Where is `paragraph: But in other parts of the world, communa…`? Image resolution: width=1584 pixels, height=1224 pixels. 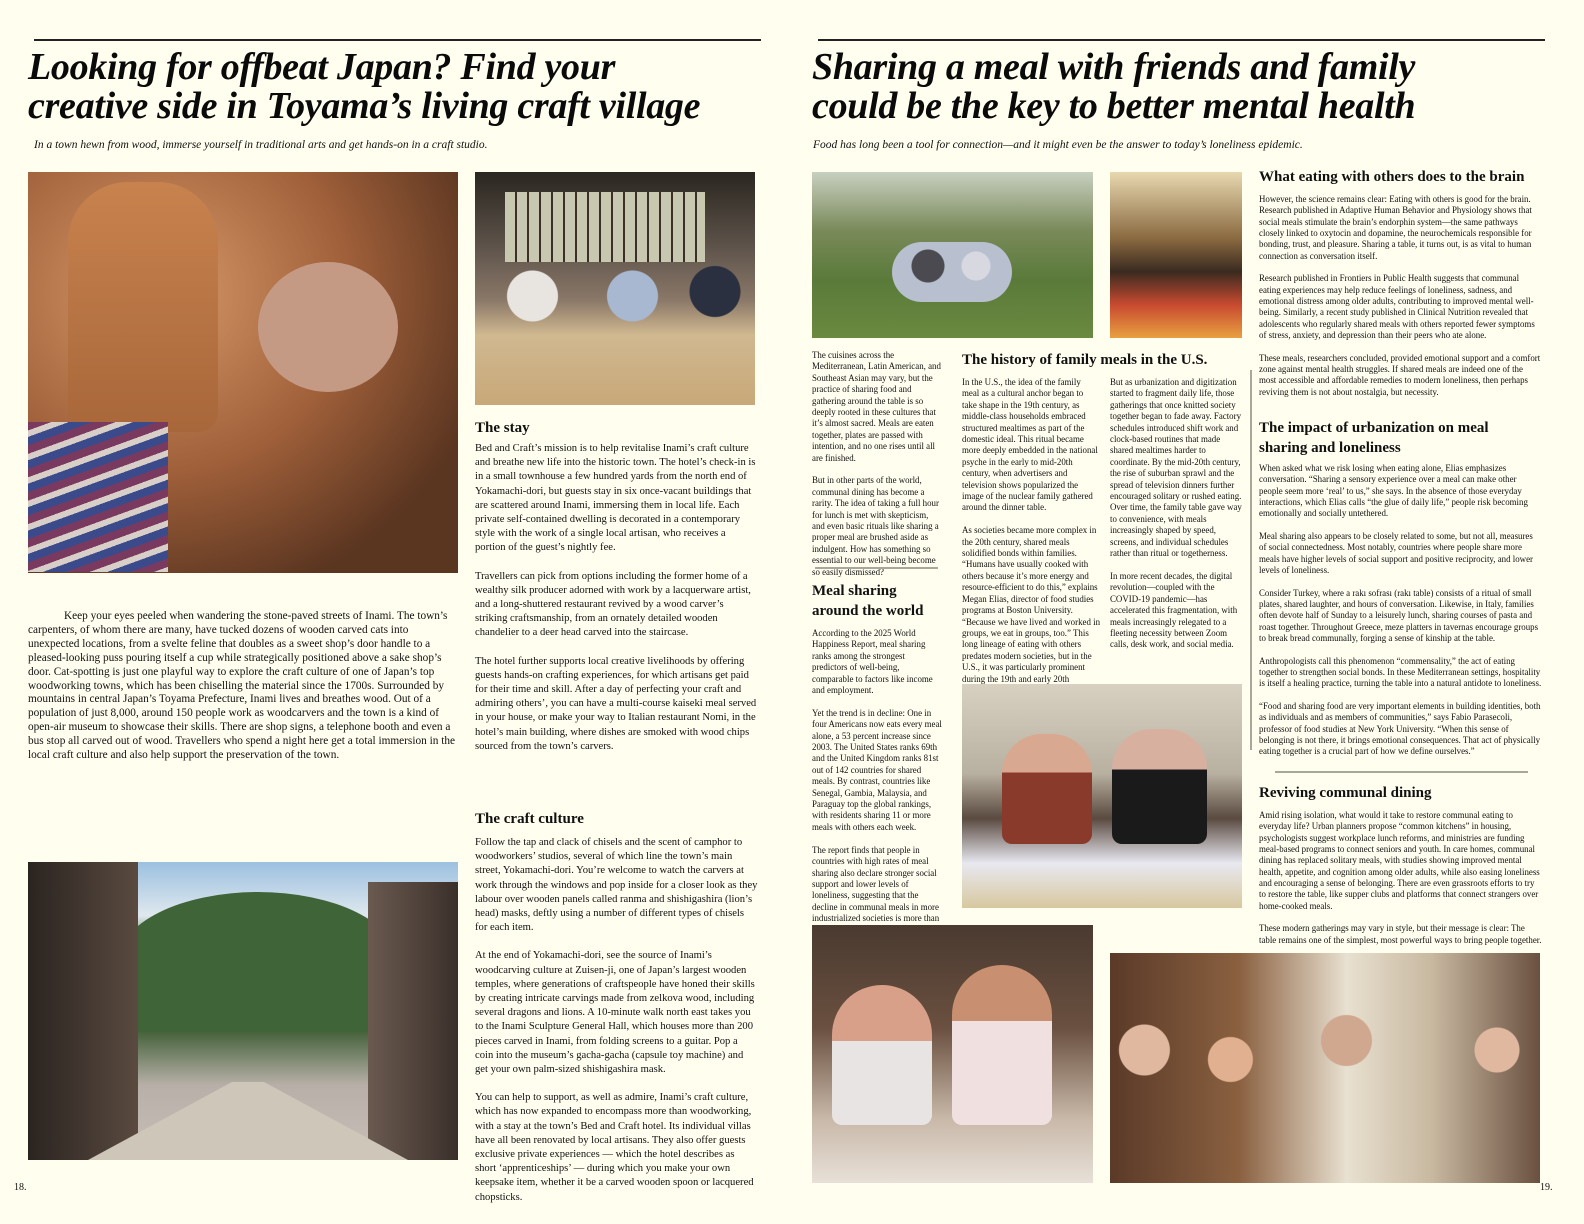 paragraph: But in other parts of the world, communa… is located at coordinates (875, 526).